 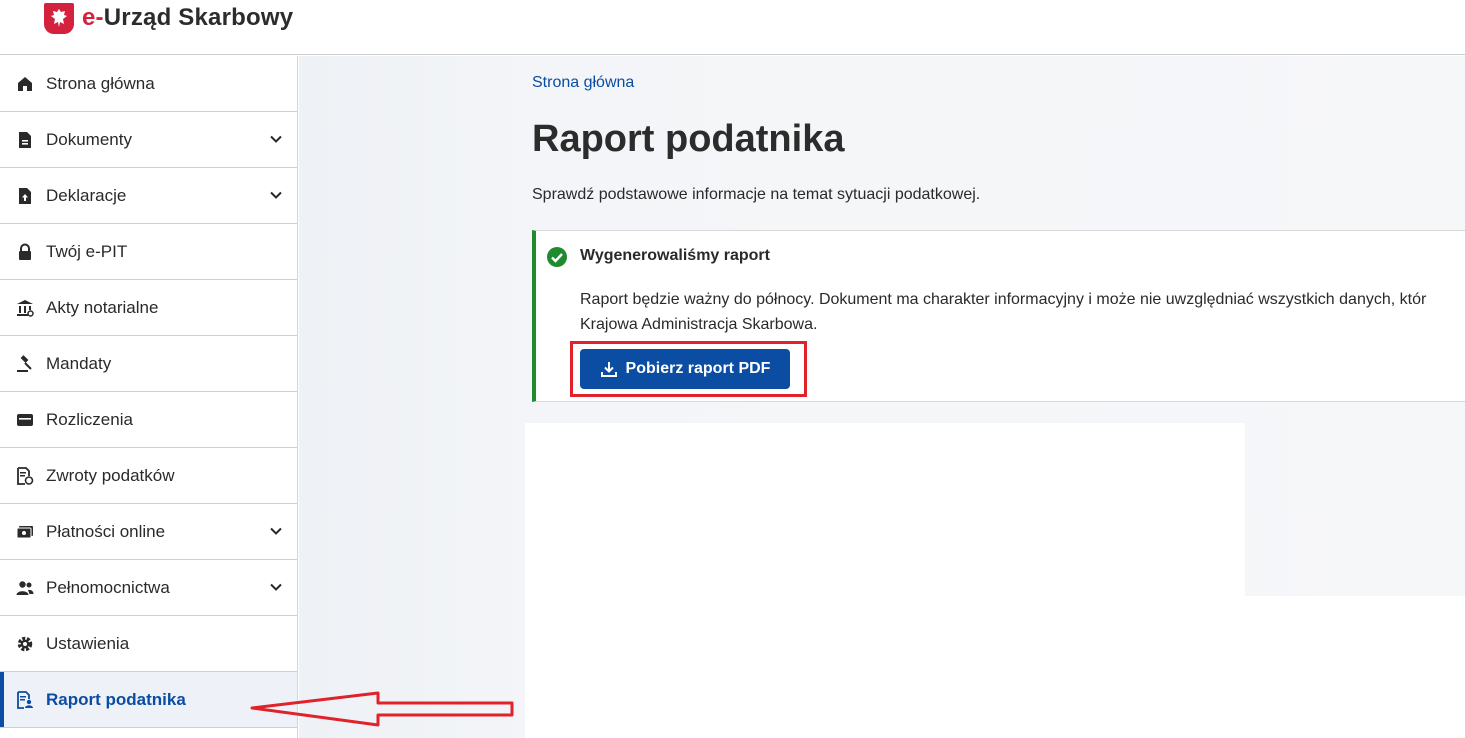 What do you see at coordinates (25, 196) in the screenshot?
I see `upload-file-icon` at bounding box center [25, 196].